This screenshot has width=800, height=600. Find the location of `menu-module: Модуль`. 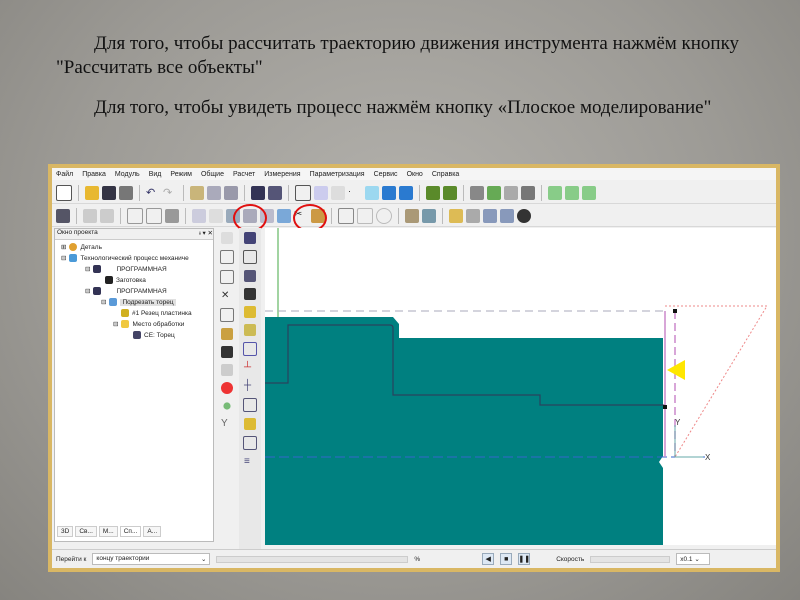

menu-module: Модуль is located at coordinates (127, 174).